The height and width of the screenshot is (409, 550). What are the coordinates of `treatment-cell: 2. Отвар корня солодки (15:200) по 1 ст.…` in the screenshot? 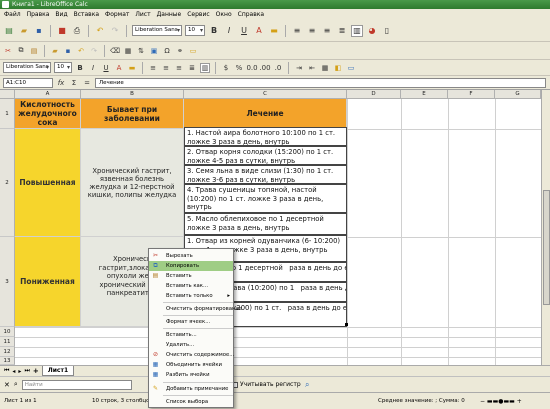 It's located at (265, 155).